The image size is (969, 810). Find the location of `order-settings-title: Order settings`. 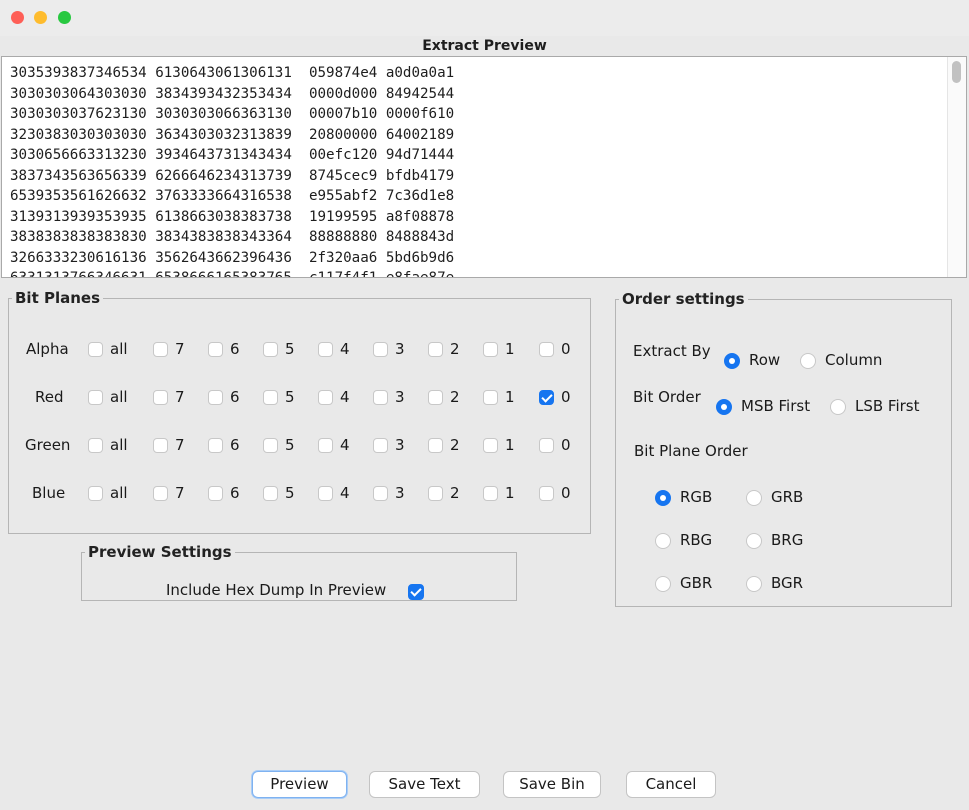

order-settings-title: Order settings is located at coordinates (683, 299).